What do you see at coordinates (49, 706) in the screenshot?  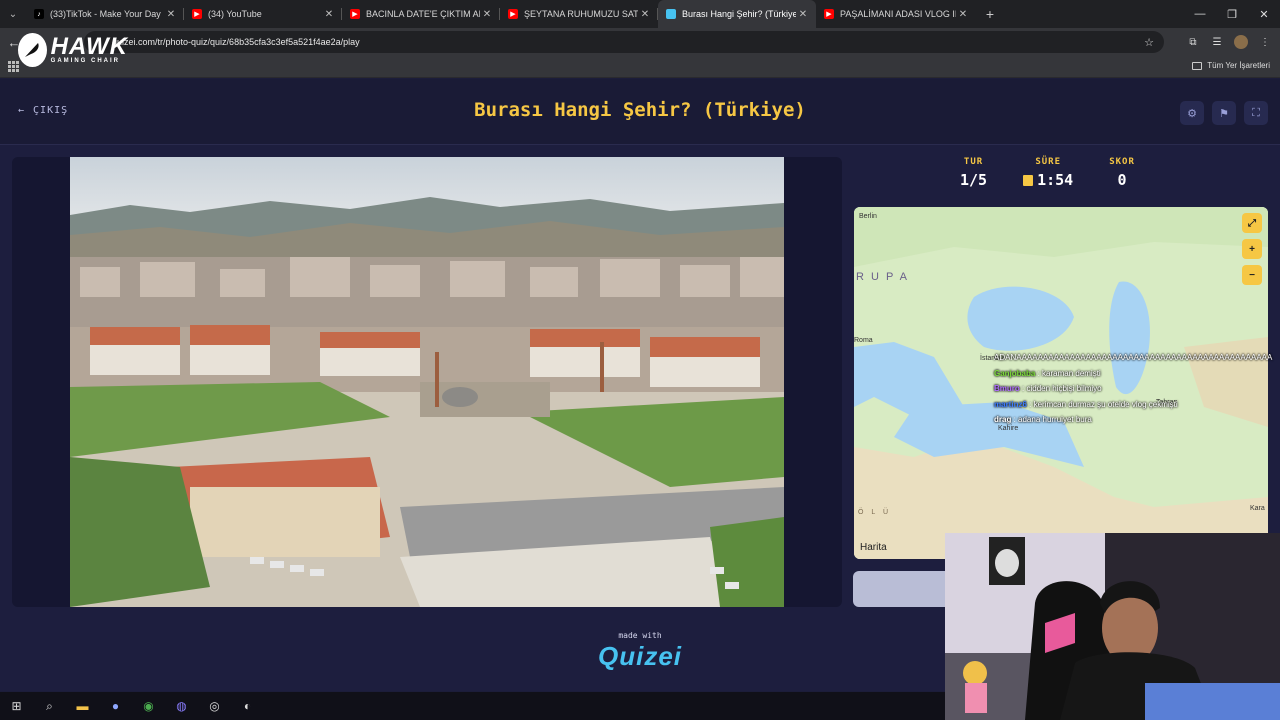 I see `search-icon: ⌕` at bounding box center [49, 706].